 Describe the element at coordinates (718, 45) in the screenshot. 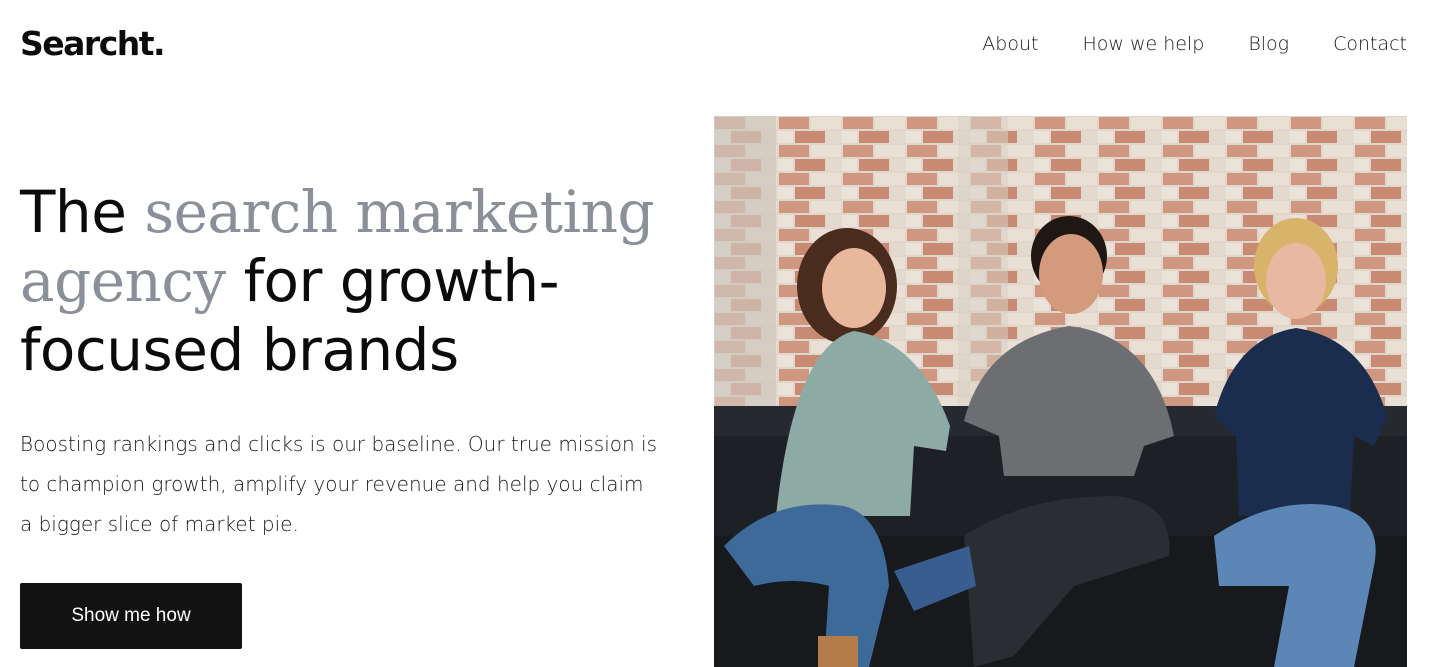

I see `site-header: Searcht. About How we help Blog Contact` at that location.